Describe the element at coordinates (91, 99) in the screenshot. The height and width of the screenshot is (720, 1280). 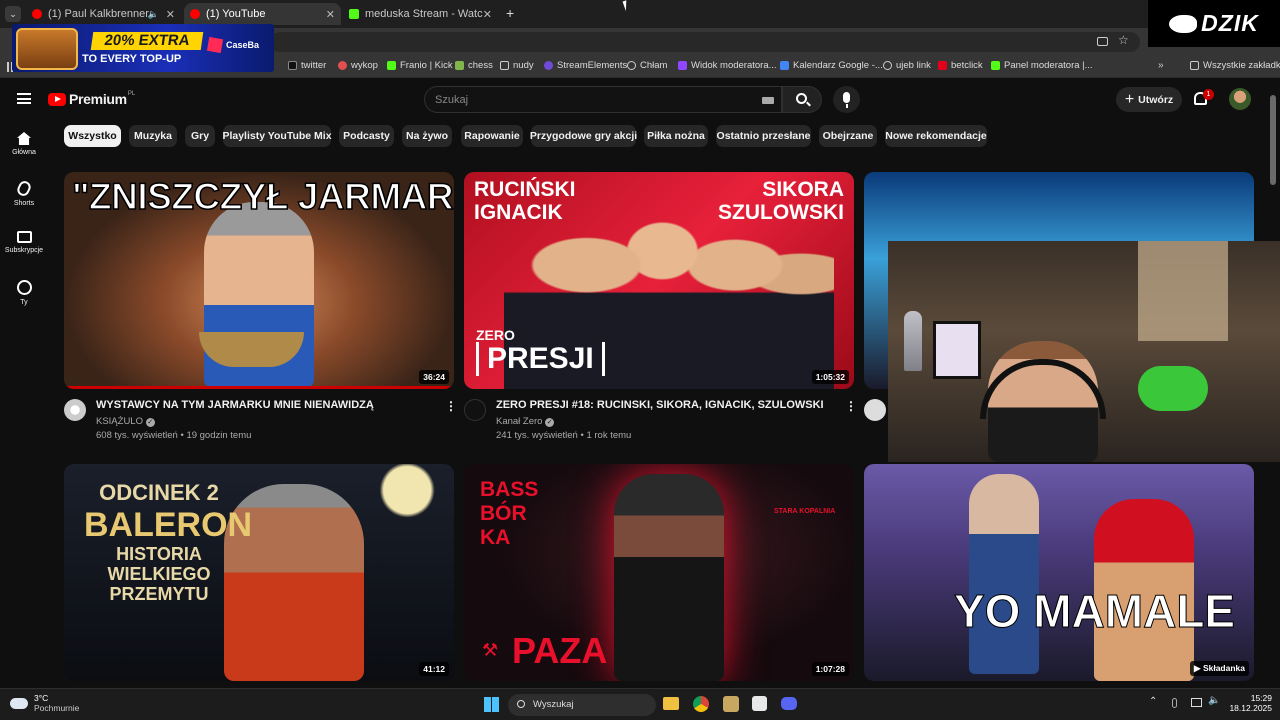
I see `youtube-premium-logo: Premium PL` at that location.